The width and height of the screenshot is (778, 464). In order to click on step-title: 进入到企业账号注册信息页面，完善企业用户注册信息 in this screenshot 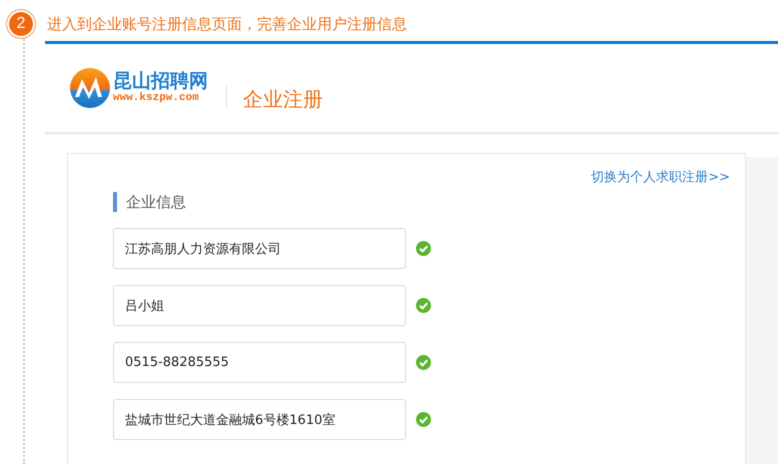, I will do `click(227, 24)`.